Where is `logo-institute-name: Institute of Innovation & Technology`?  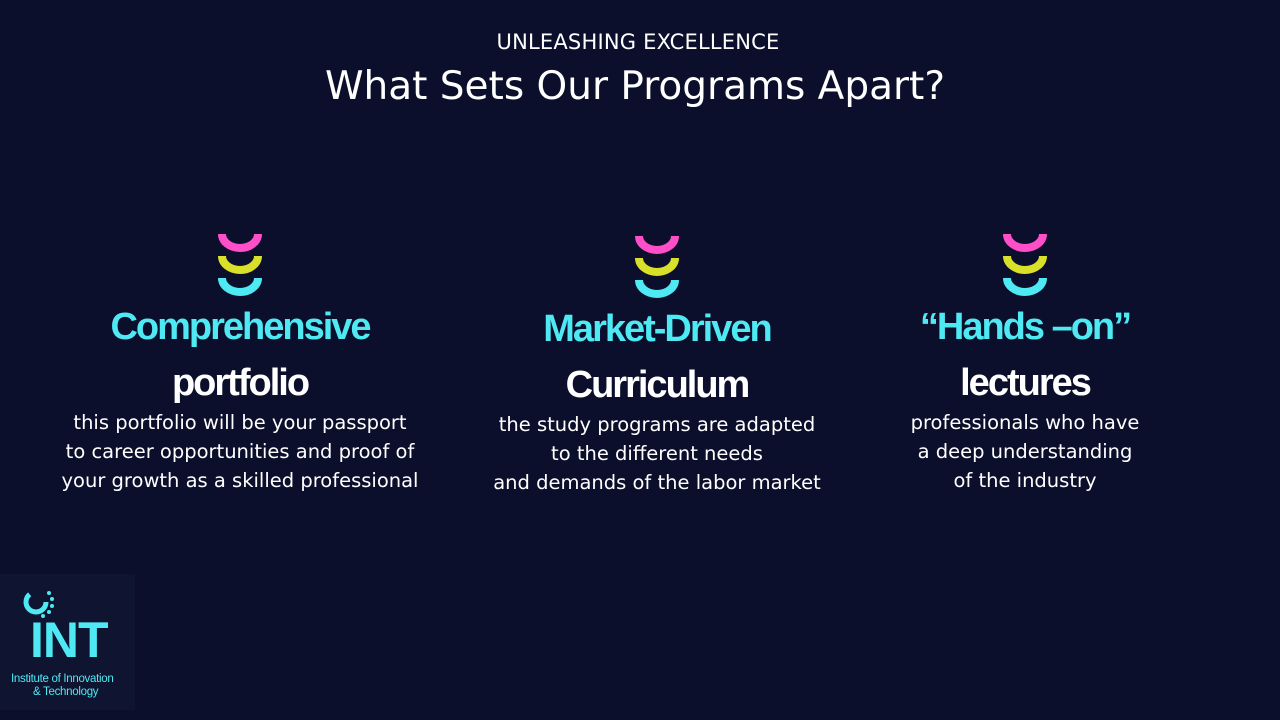
logo-institute-name: Institute of Innovation & Technology is located at coordinates (71, 686).